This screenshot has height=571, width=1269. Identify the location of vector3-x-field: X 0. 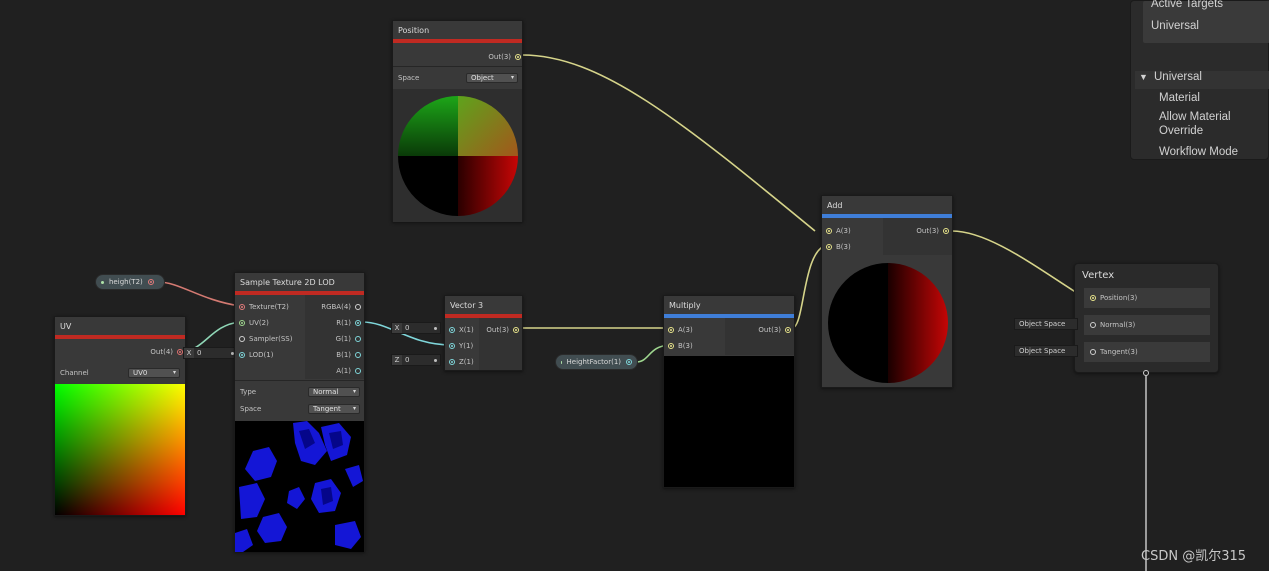
(416, 328).